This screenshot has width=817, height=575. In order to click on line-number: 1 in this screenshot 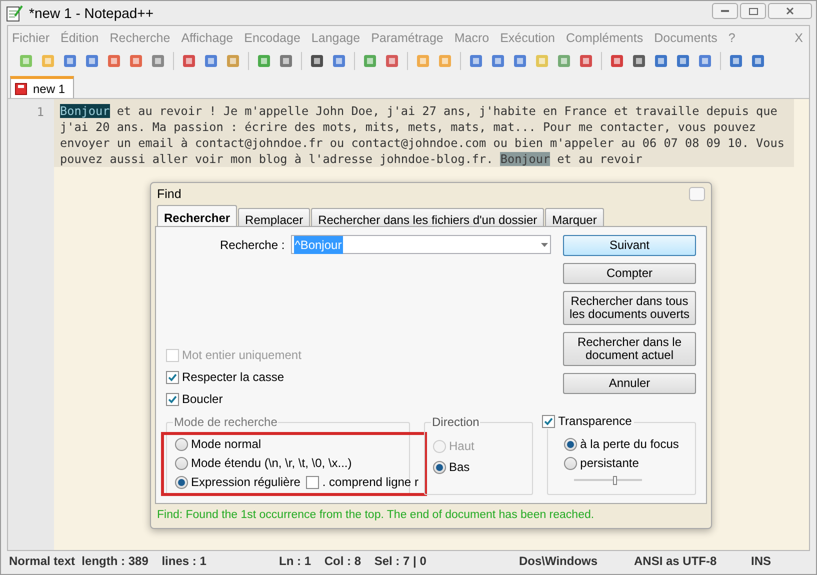, I will do `click(40, 111)`.